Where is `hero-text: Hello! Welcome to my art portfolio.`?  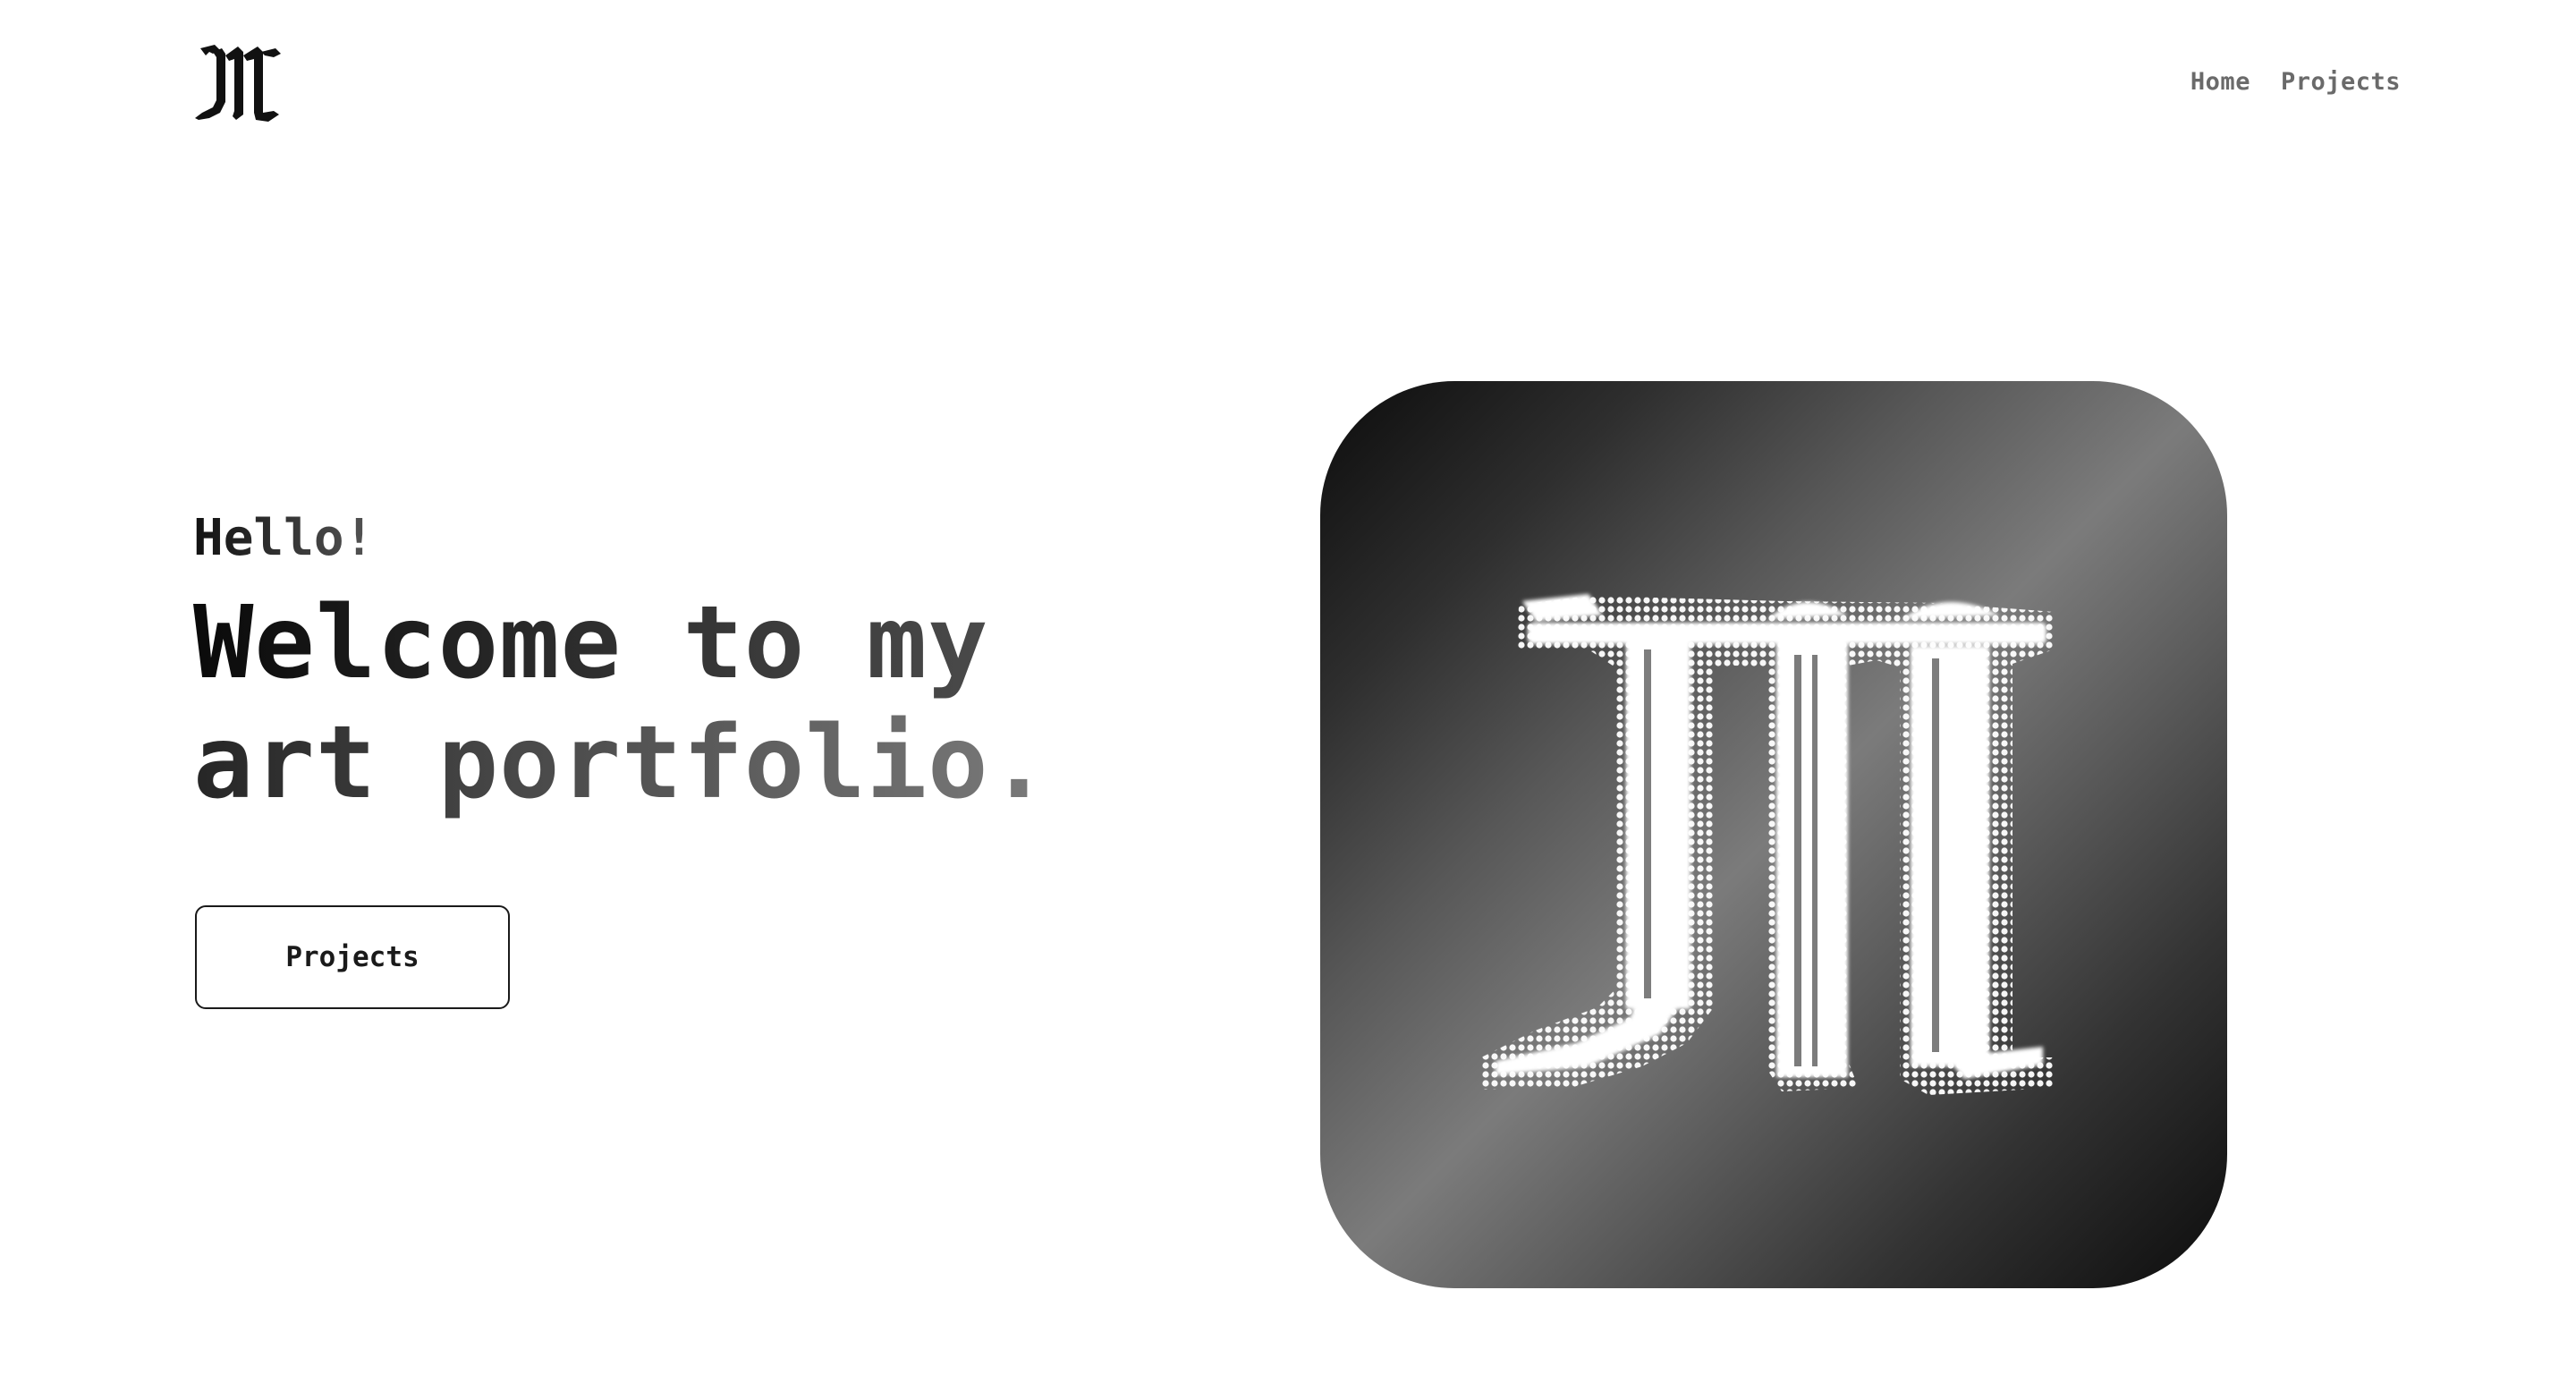 hero-text: Hello! Welcome to my art portfolio. is located at coordinates (685, 664).